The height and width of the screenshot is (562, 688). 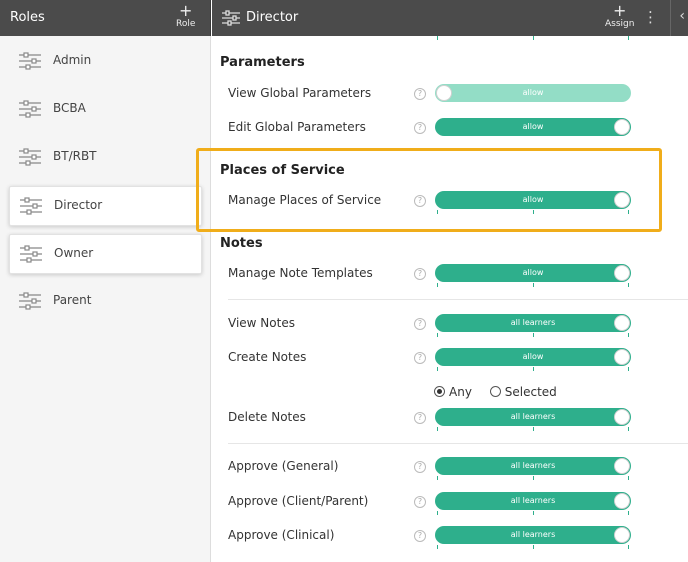 What do you see at coordinates (460, 392) in the screenshot?
I see `radio-any-label: Any` at bounding box center [460, 392].